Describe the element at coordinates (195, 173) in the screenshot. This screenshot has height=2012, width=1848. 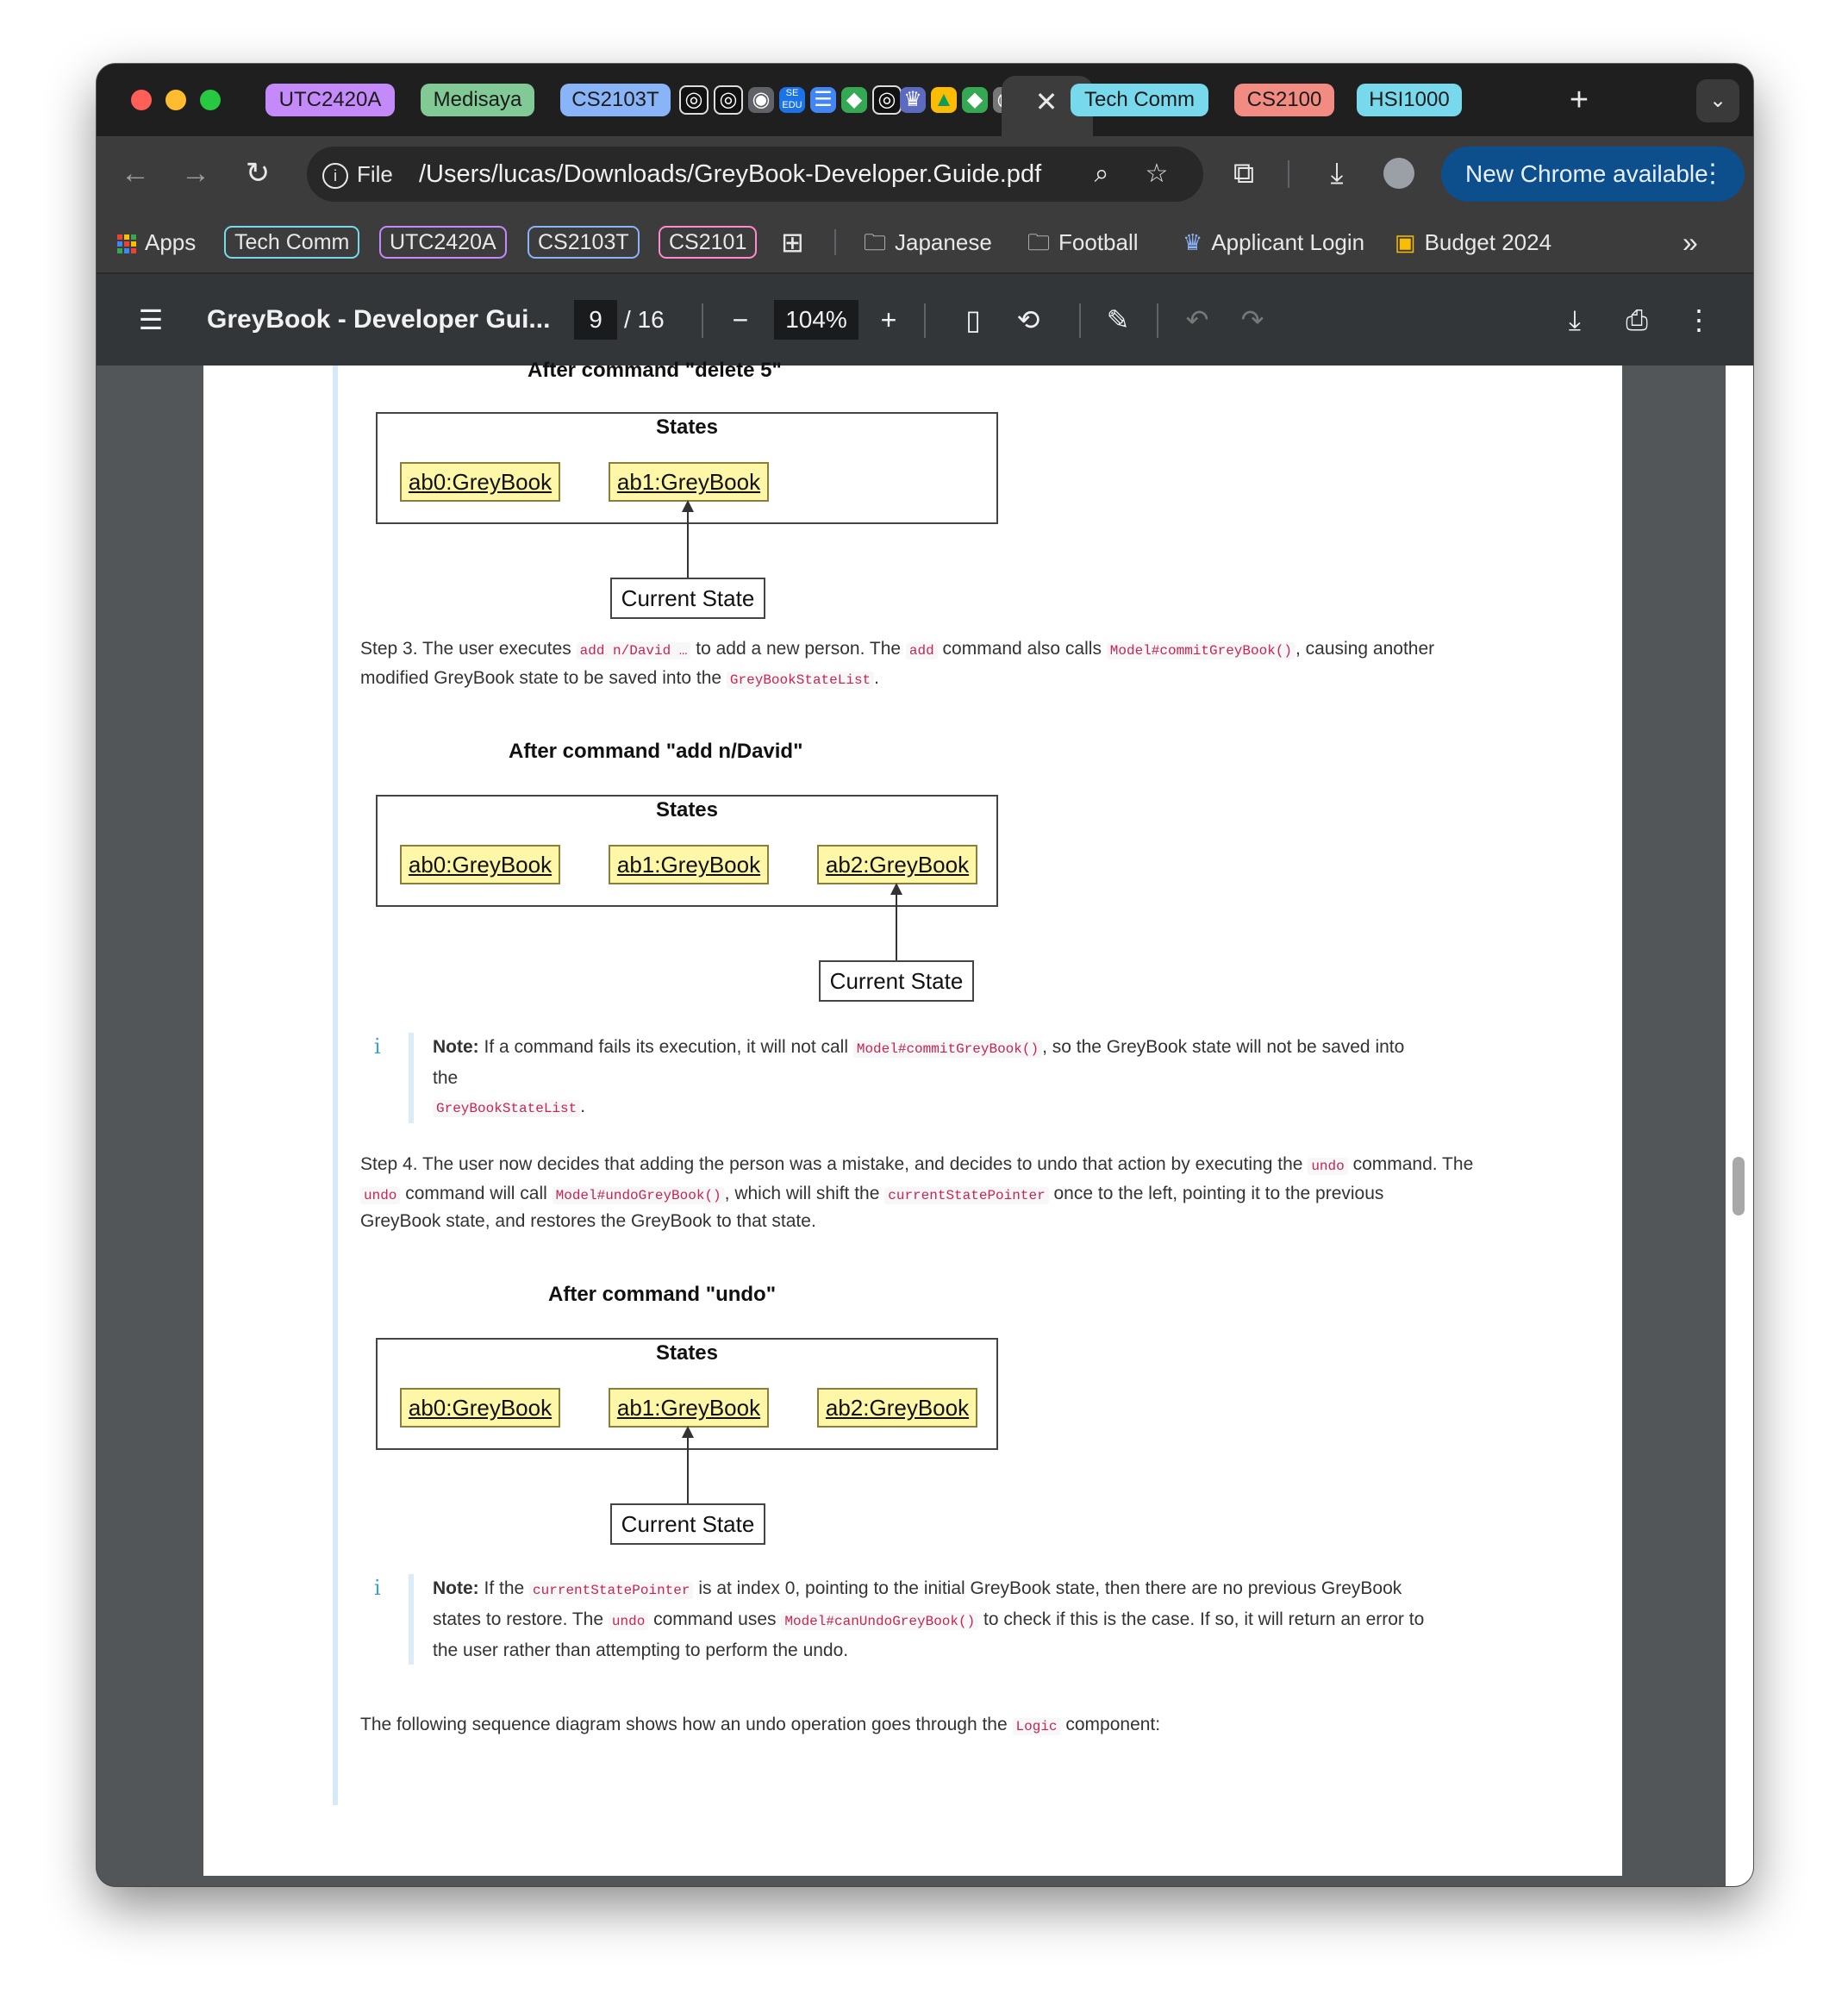
I see `forward-icon: →` at that location.